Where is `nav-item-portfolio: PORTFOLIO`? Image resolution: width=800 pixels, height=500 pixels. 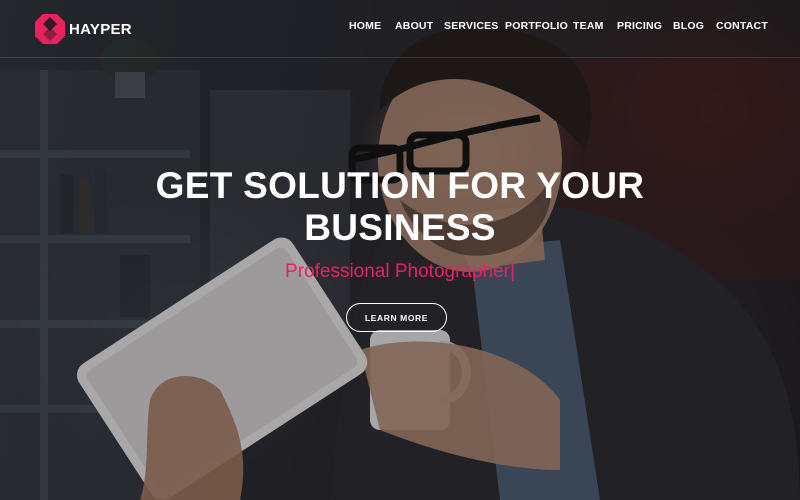 nav-item-portfolio: PORTFOLIO is located at coordinates (536, 26).